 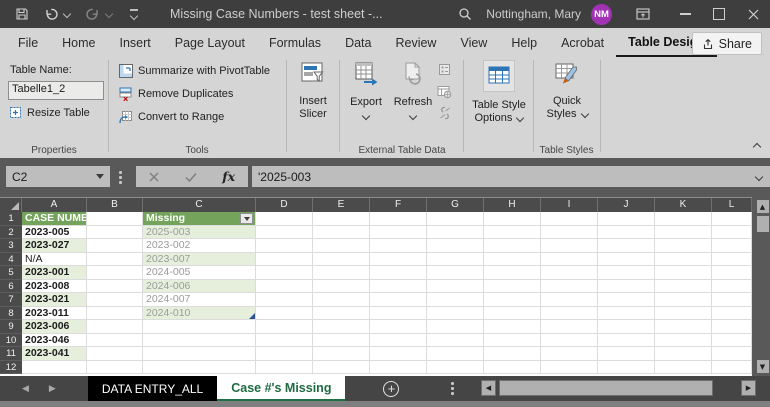 I want to click on vertical-scrollbar: ▲ ▼, so click(x=762, y=286).